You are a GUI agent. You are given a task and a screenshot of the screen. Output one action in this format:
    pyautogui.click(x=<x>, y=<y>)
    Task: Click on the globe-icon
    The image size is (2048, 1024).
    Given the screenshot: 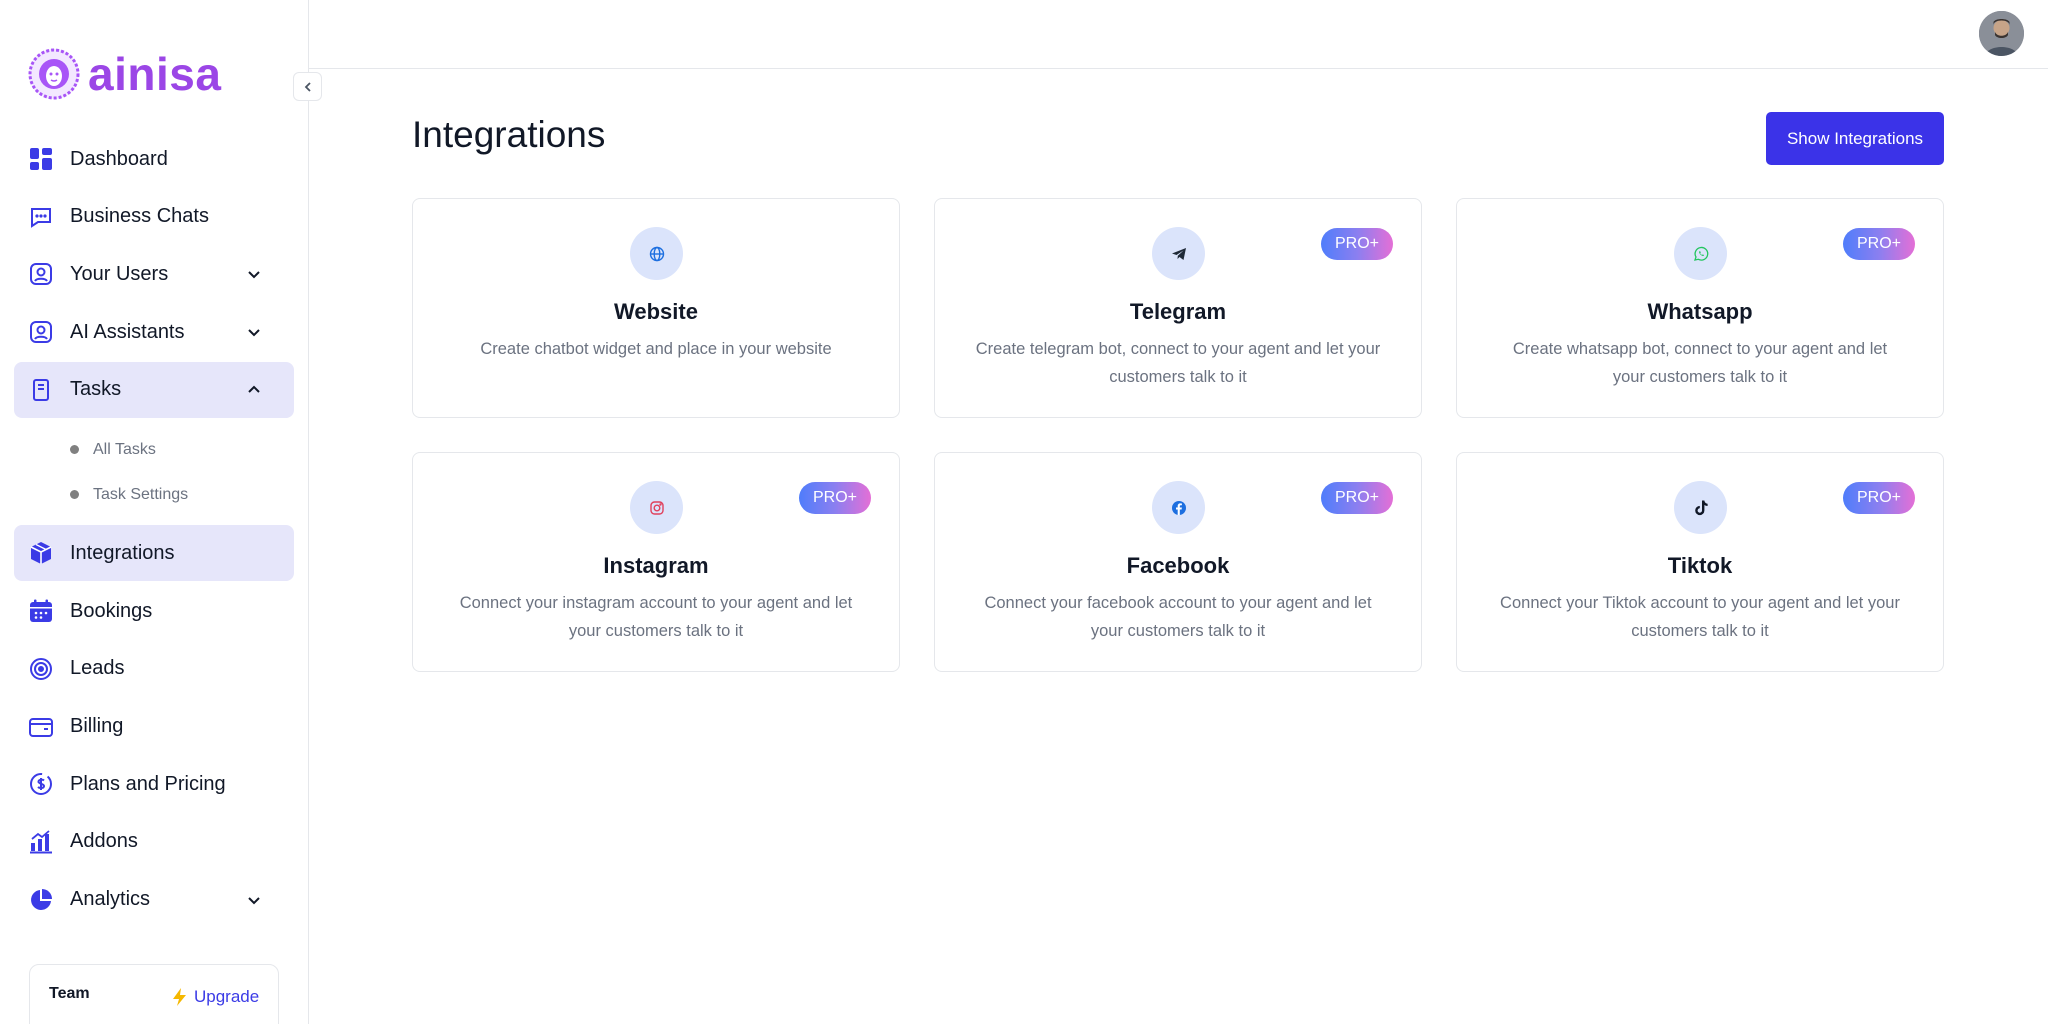 What is the action you would take?
    pyautogui.click(x=656, y=253)
    